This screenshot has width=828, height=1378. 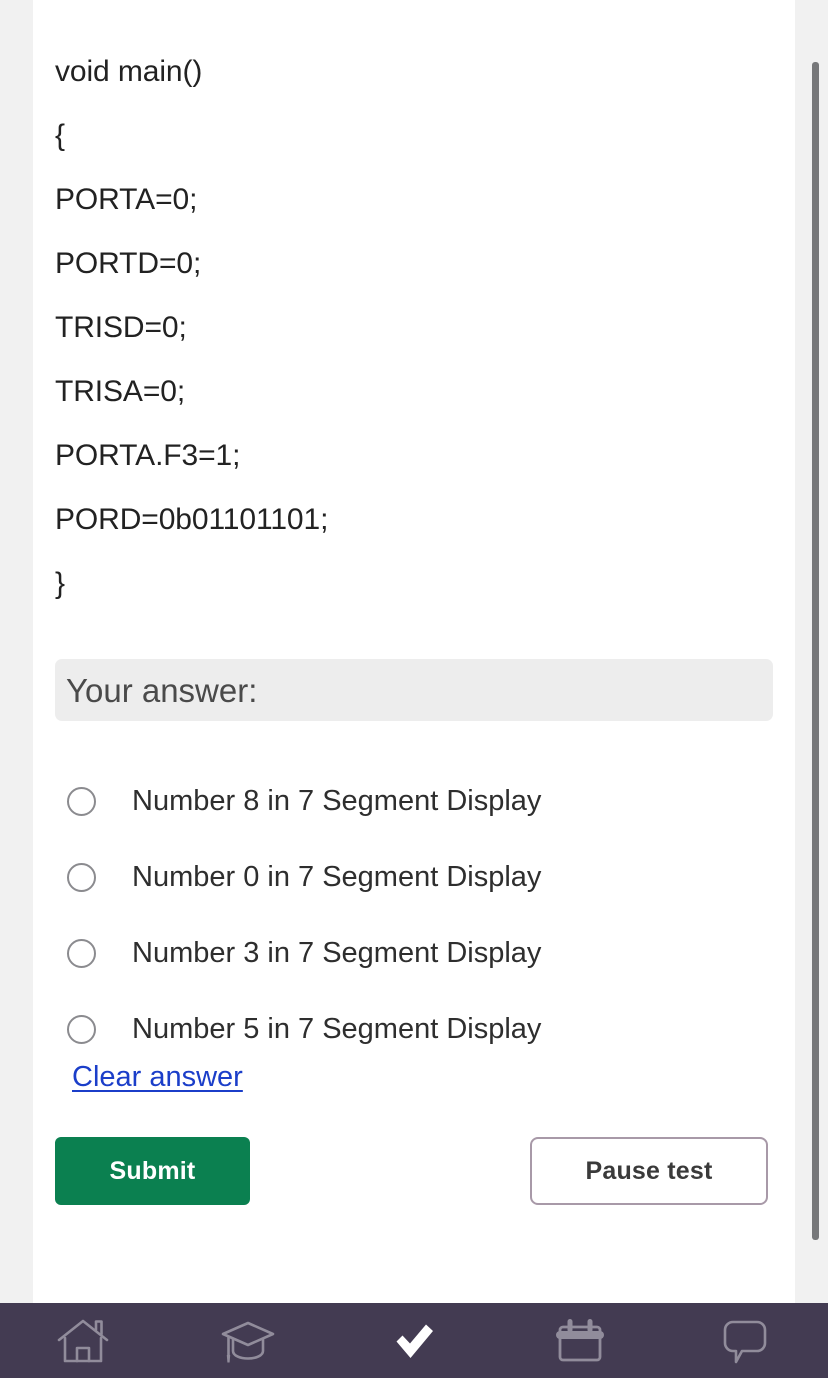 I want to click on calendar-icon, so click(x=580, y=1341).